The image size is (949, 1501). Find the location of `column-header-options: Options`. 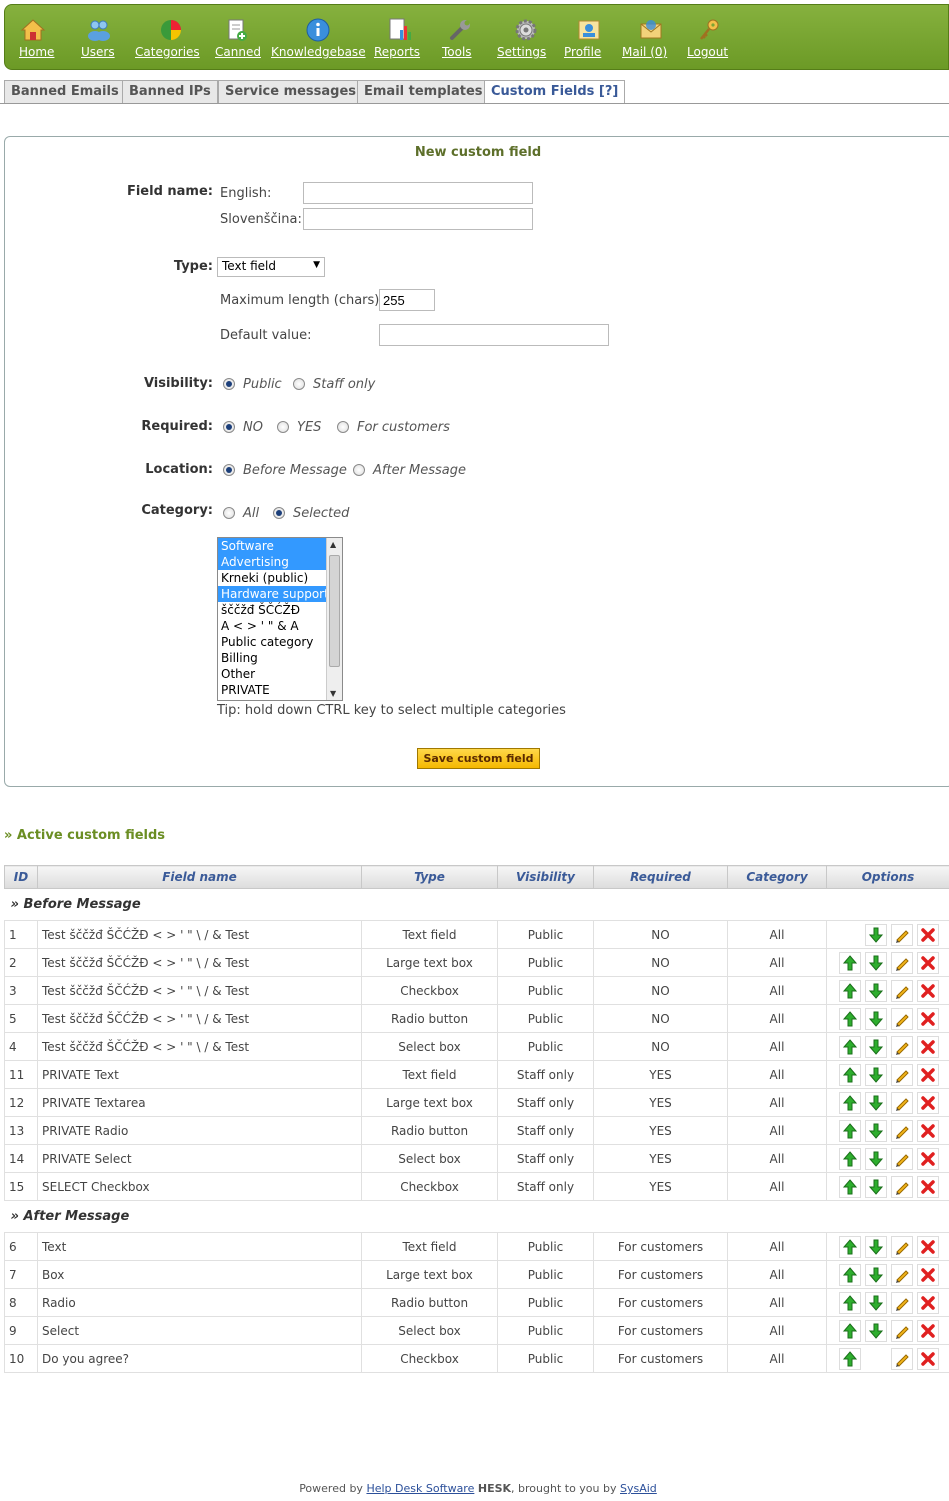

column-header-options: Options is located at coordinates (887, 877).